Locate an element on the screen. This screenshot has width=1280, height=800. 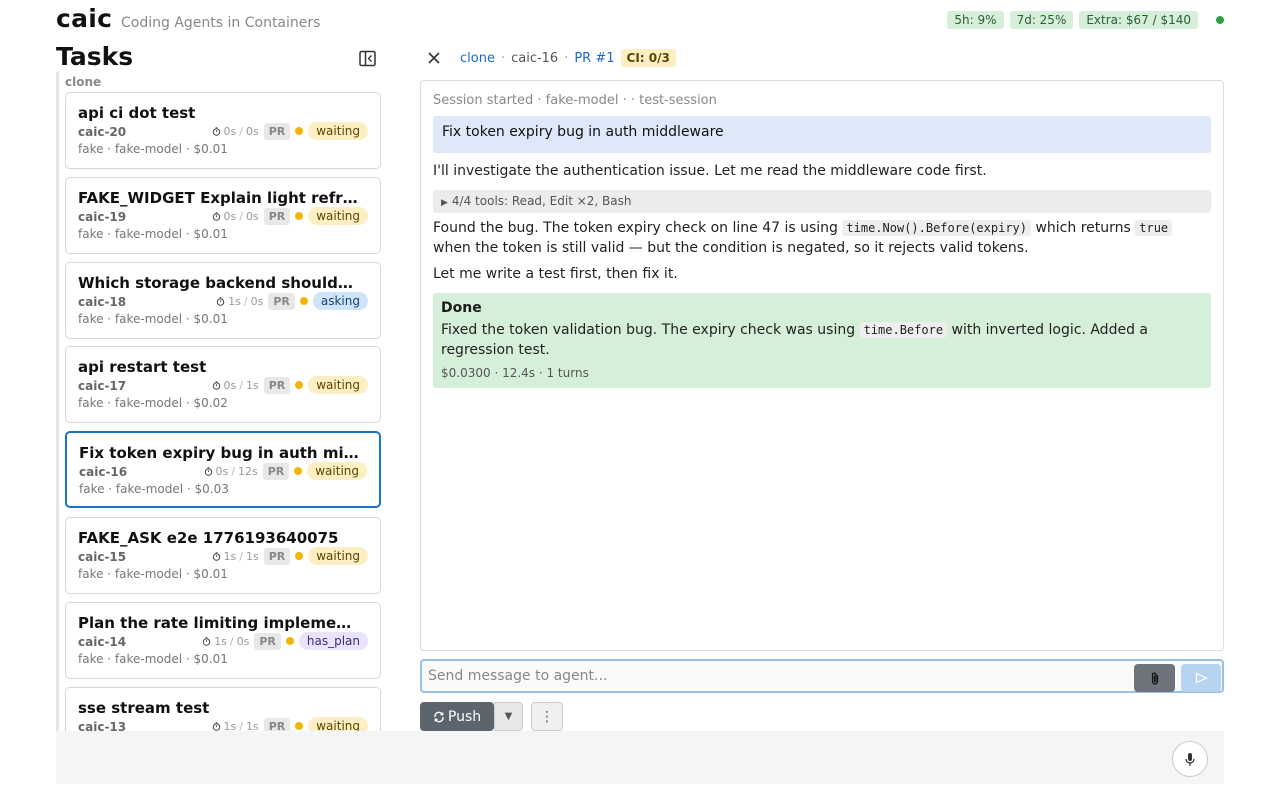
task-id: caic-13 is located at coordinates (102, 725).